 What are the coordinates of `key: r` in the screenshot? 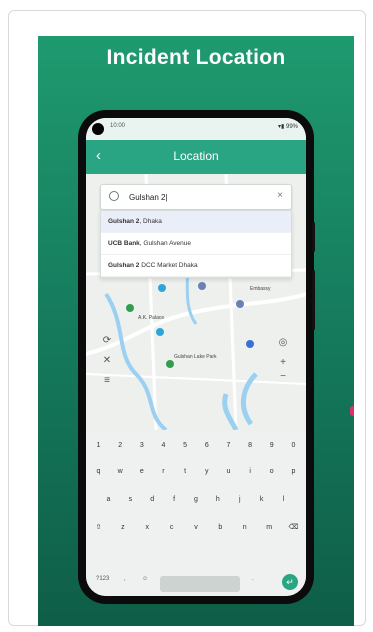 It's located at (163, 472).